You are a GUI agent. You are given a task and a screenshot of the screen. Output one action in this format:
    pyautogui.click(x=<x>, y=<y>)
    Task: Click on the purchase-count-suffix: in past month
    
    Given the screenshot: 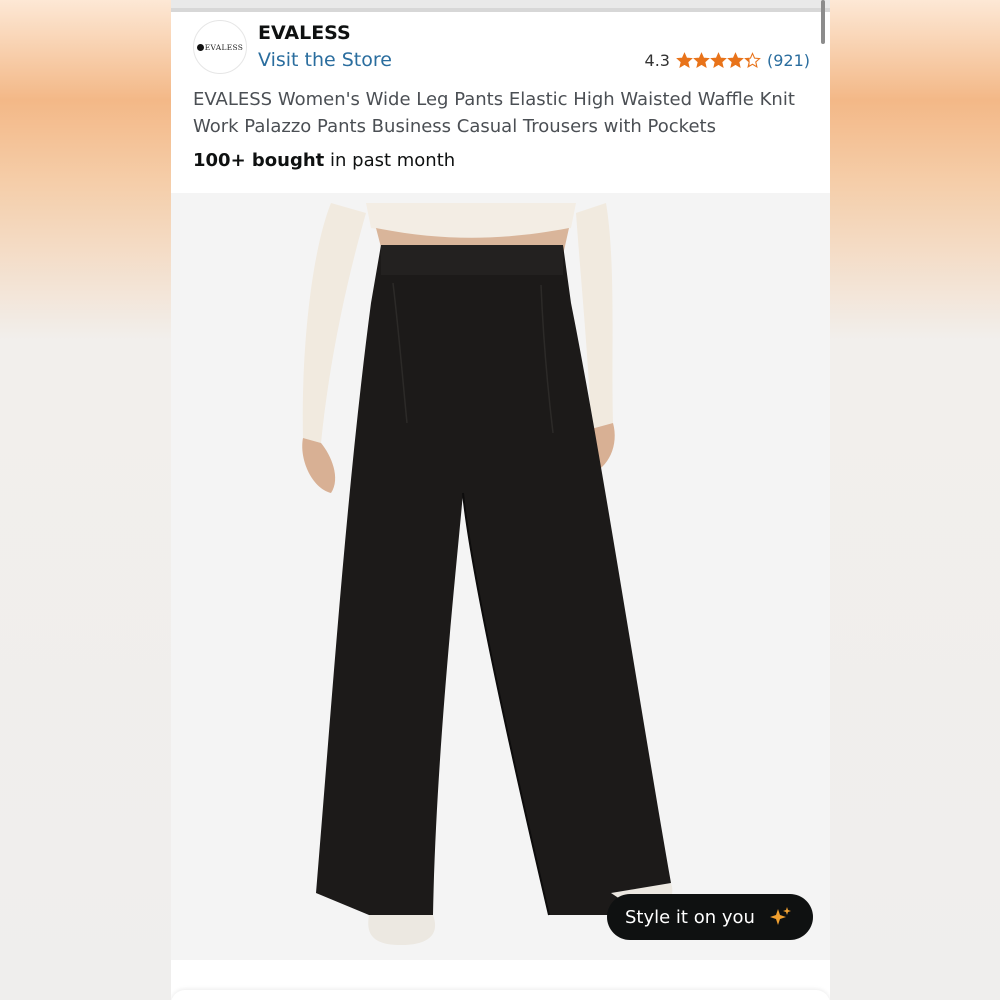 What is the action you would take?
    pyautogui.click(x=390, y=160)
    